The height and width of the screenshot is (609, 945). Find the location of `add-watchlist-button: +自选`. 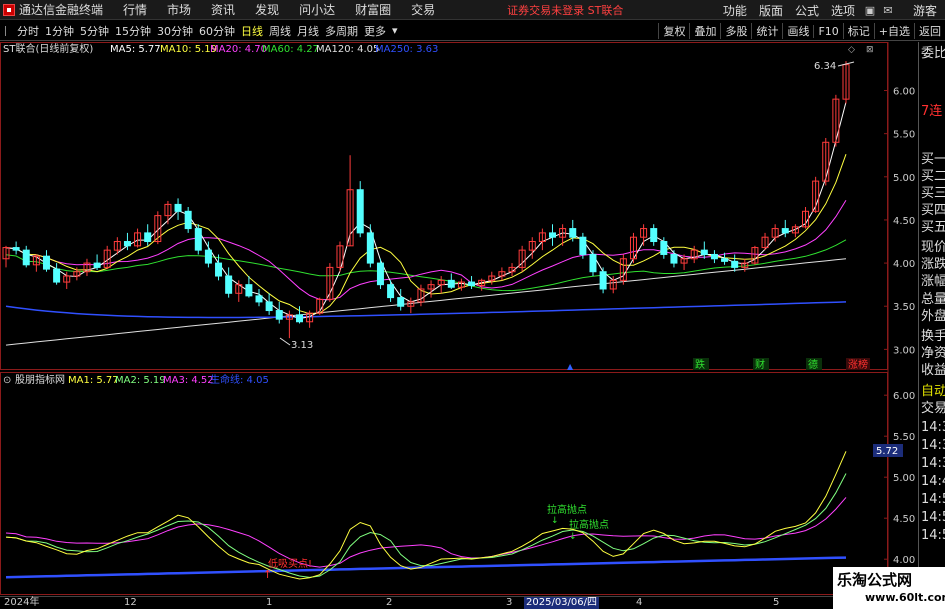

add-watchlist-button: +自选 is located at coordinates (893, 31).